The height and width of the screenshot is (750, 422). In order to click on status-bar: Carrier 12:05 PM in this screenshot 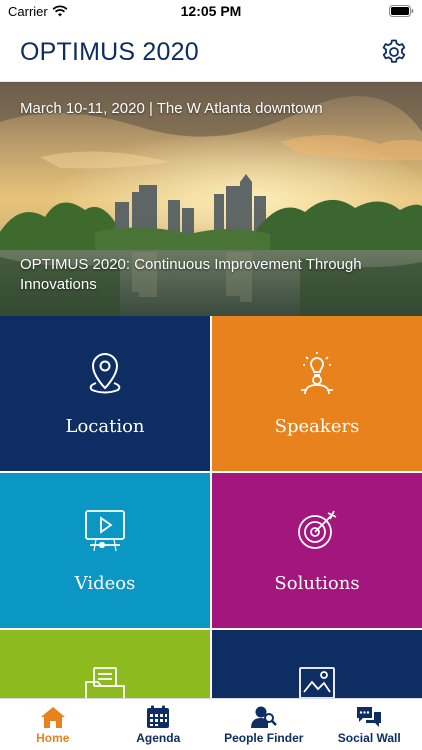, I will do `click(211, 12)`.